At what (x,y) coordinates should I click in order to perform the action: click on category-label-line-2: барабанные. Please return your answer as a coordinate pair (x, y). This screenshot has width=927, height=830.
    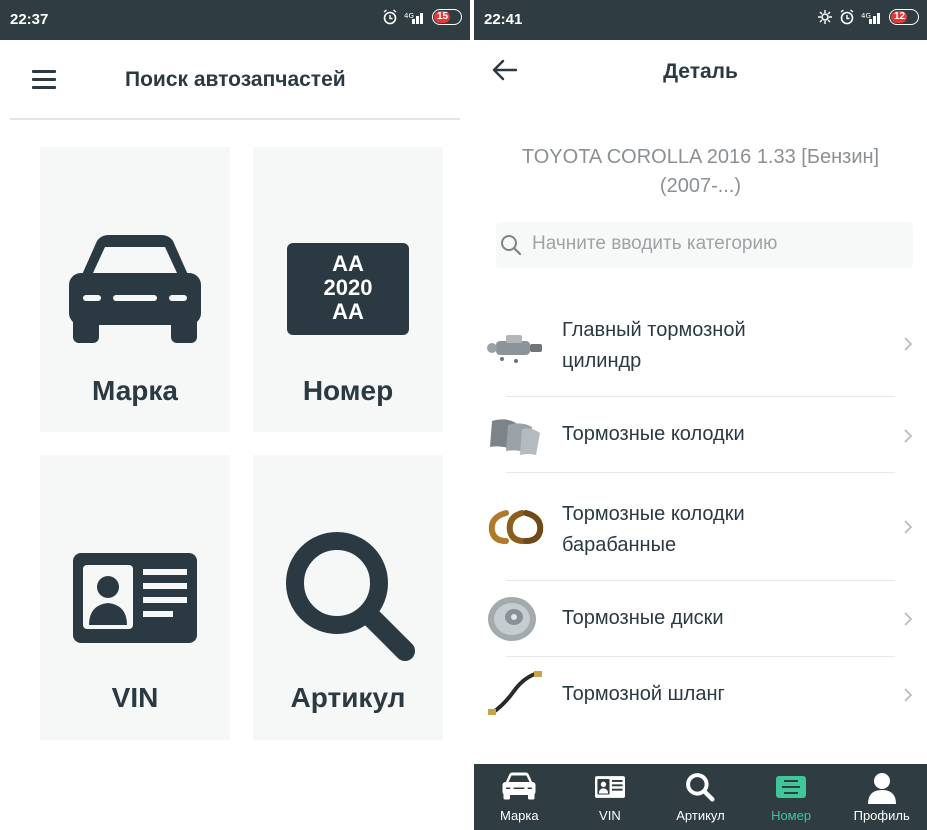
    Looking at the image, I should click on (619, 545).